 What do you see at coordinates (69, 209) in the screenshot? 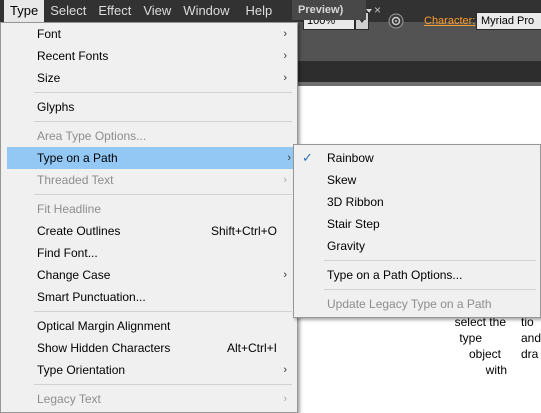
I see `menu-item-label: Fit Headline` at bounding box center [69, 209].